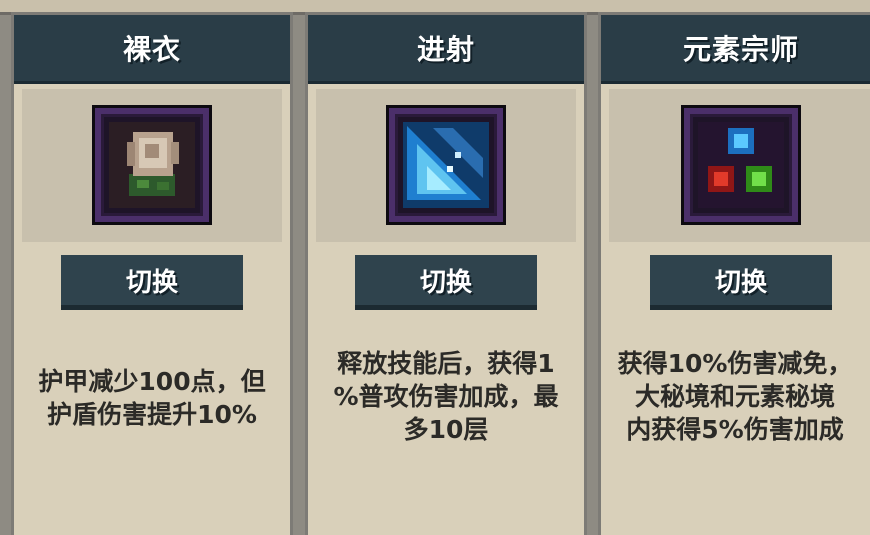 This screenshot has height=535, width=870. What do you see at coordinates (152, 49) in the screenshot?
I see `card-title: 裸衣` at bounding box center [152, 49].